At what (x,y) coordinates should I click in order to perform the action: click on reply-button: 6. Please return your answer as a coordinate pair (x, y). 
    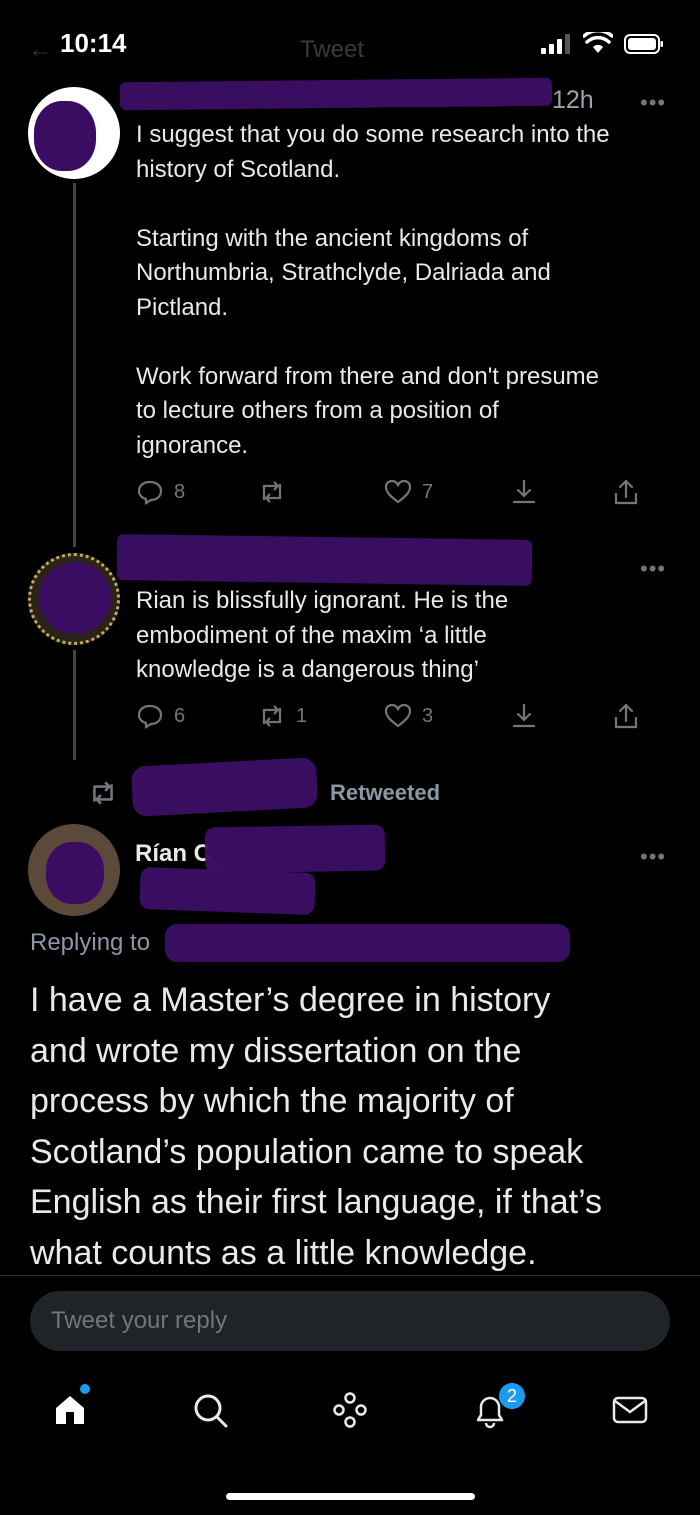
    Looking at the image, I should click on (160, 716).